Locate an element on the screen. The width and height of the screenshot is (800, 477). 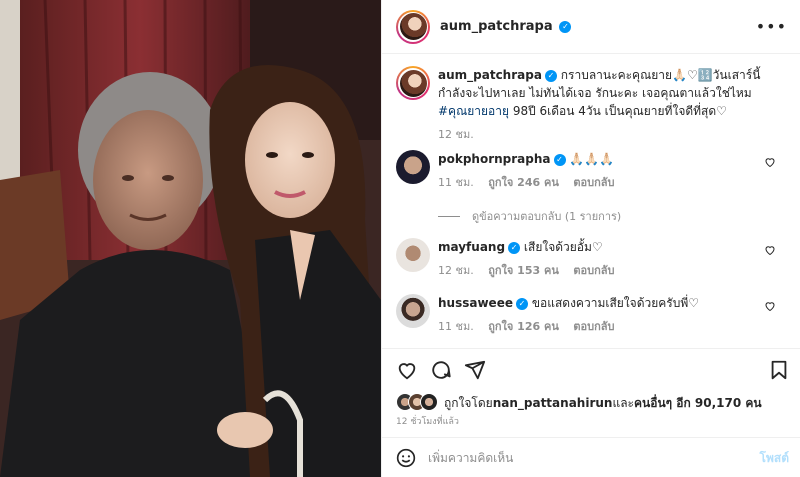
comment-likes: ถูกใจ 246 คน is located at coordinates (523, 182).